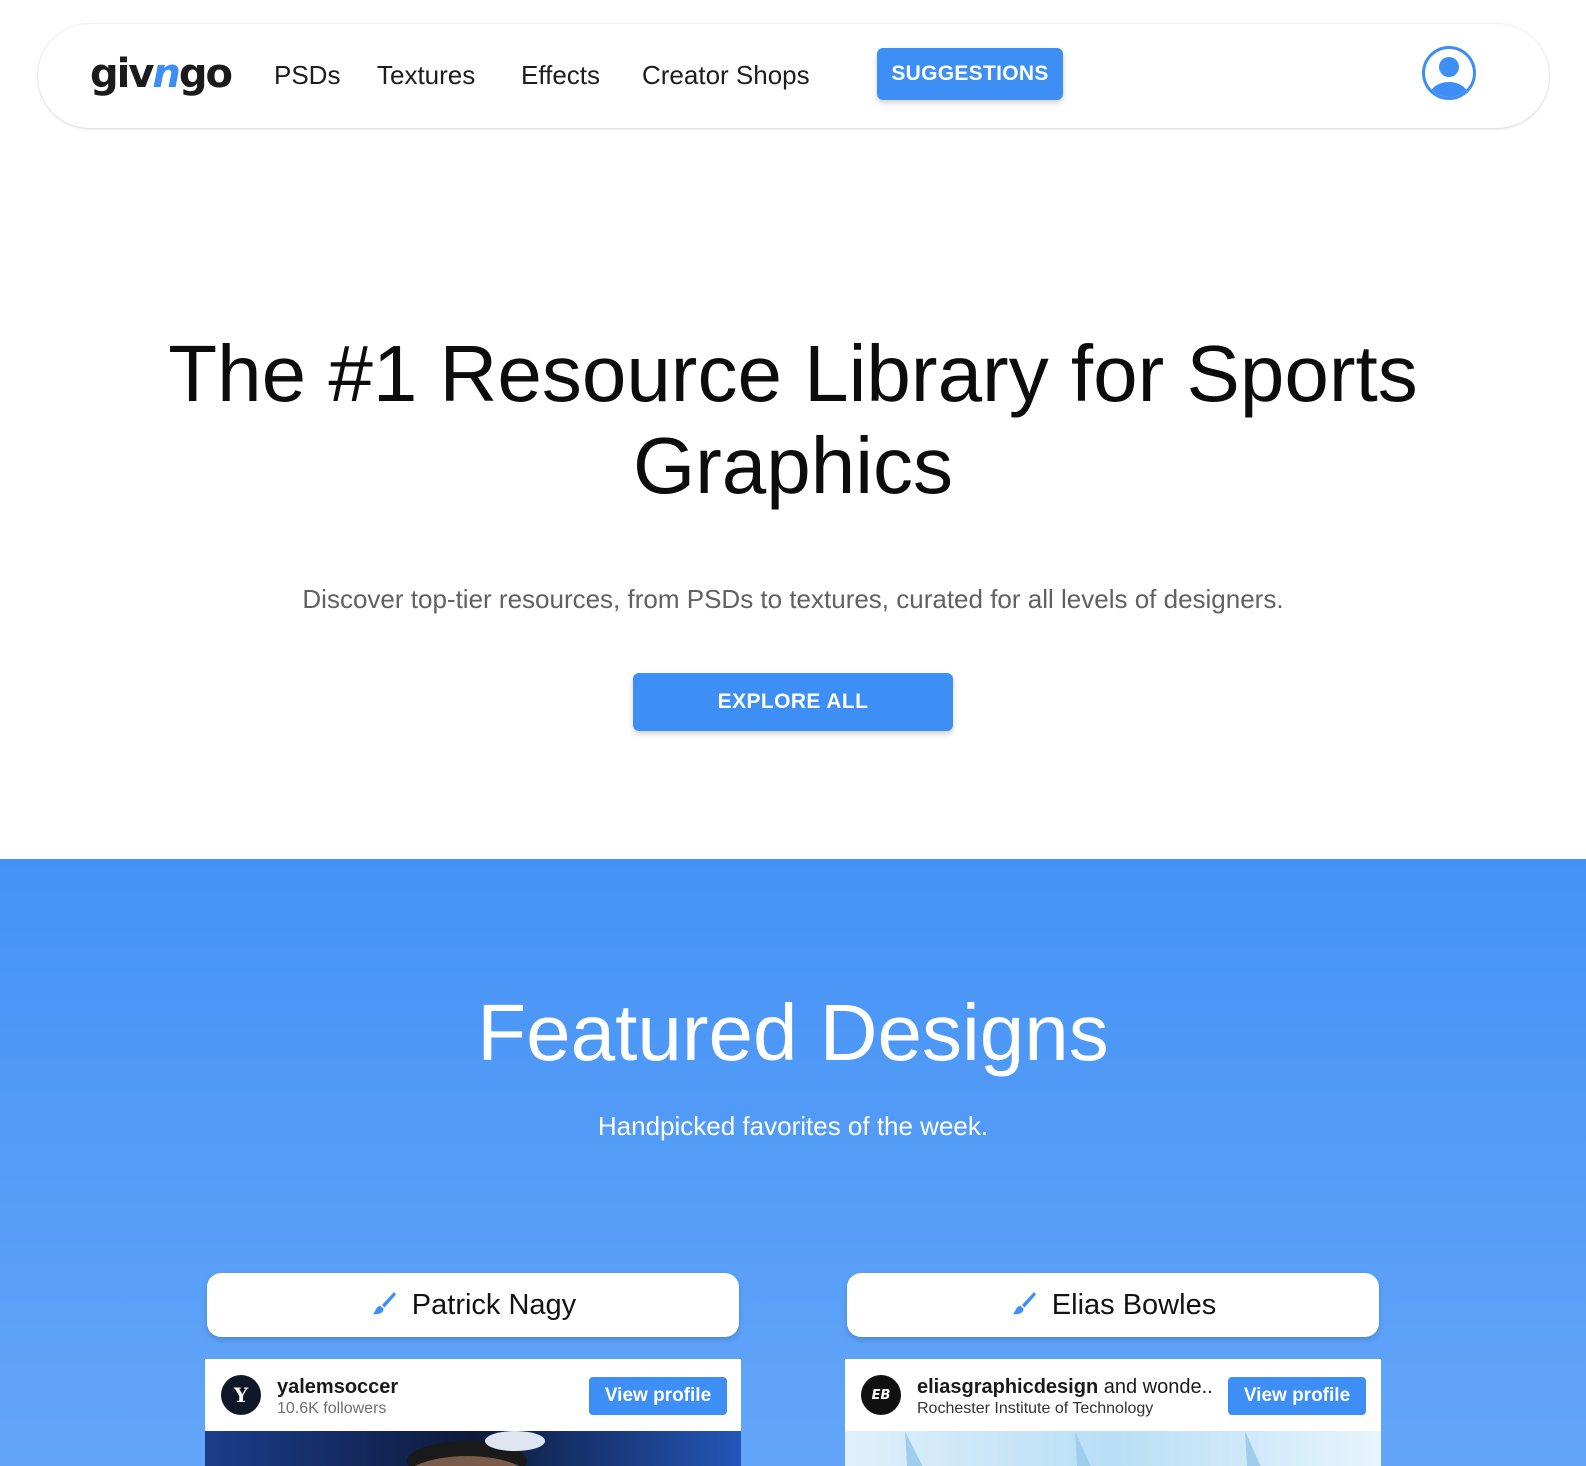 This screenshot has width=1586, height=1466. I want to click on featured-subtitle: Handpicked favorites of the week., so click(793, 1126).